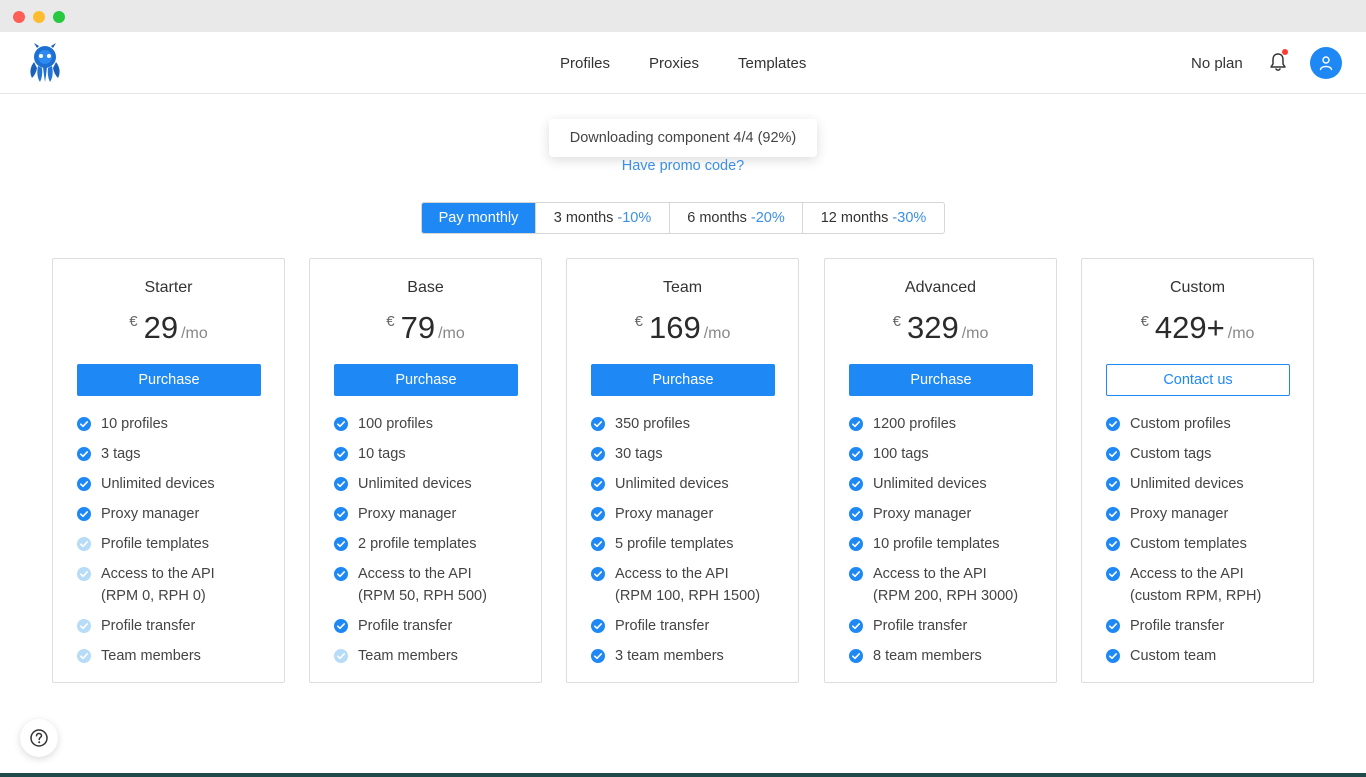  Describe the element at coordinates (19, 17) in the screenshot. I see `close-window-button` at that location.